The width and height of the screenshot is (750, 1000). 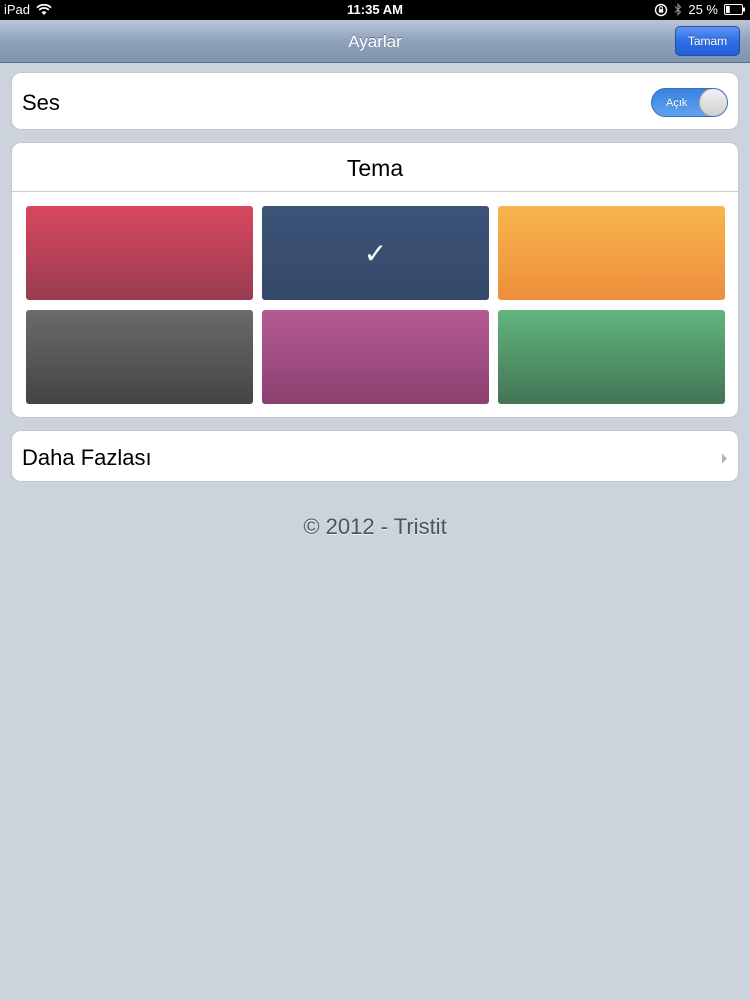 I want to click on status-time: 11:35 AM, so click(x=375, y=9).